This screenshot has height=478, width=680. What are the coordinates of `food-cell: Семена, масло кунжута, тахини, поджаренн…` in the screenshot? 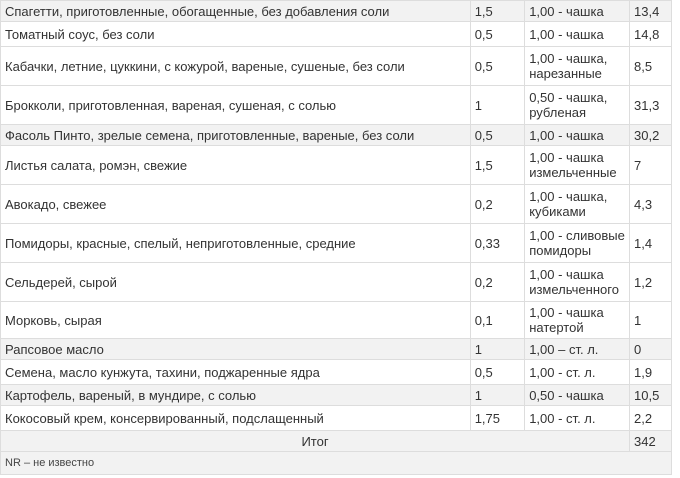 It's located at (235, 372).